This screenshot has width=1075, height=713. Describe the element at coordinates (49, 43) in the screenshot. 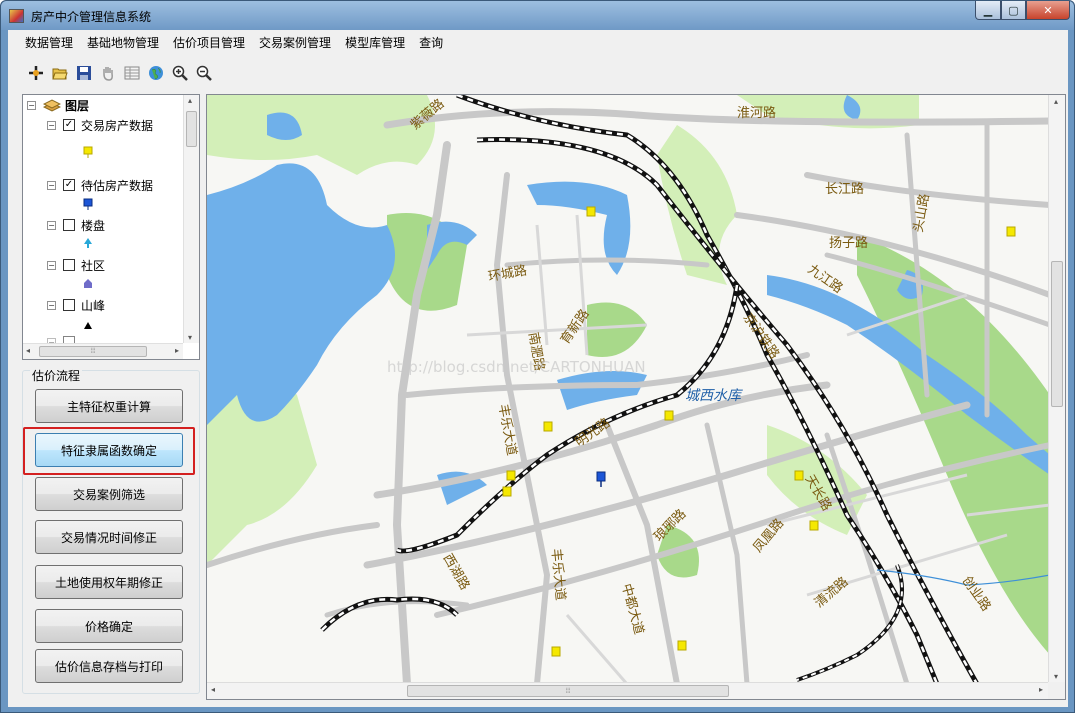

I see `menu-data-management: 数据管理` at that location.